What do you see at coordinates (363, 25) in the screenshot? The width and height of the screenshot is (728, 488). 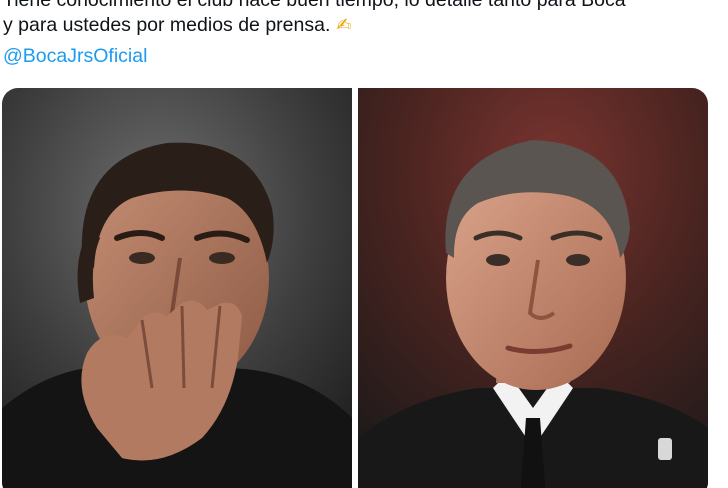 I see `tweet-text-line-2: y para ustedes por medios de prensa. ✍` at bounding box center [363, 25].